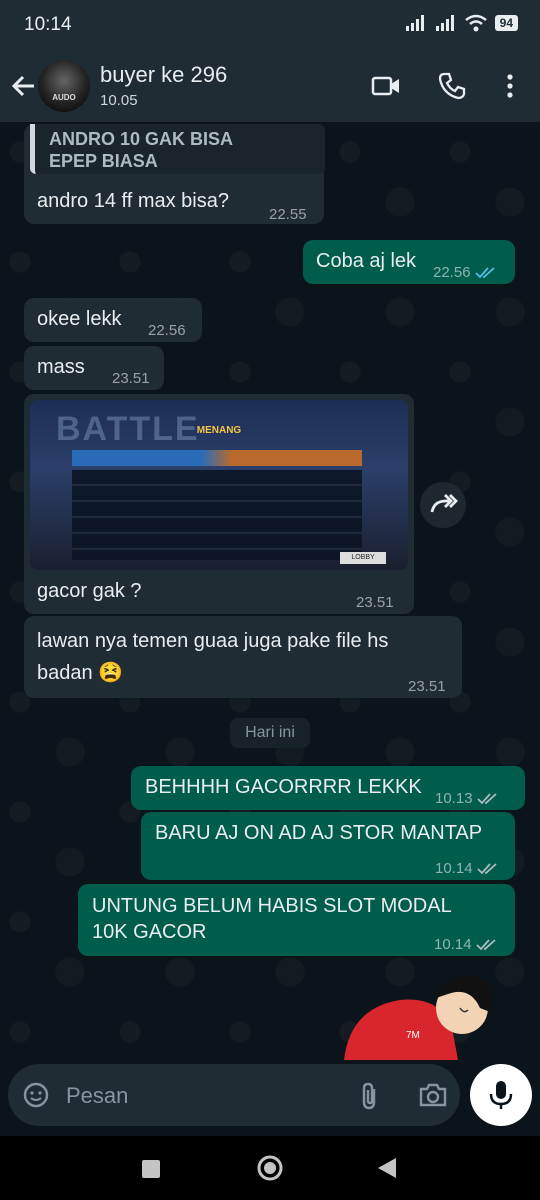 Image resolution: width=540 pixels, height=1200 pixels. I want to click on message-bubble-in: mass 23.51, so click(94, 368).